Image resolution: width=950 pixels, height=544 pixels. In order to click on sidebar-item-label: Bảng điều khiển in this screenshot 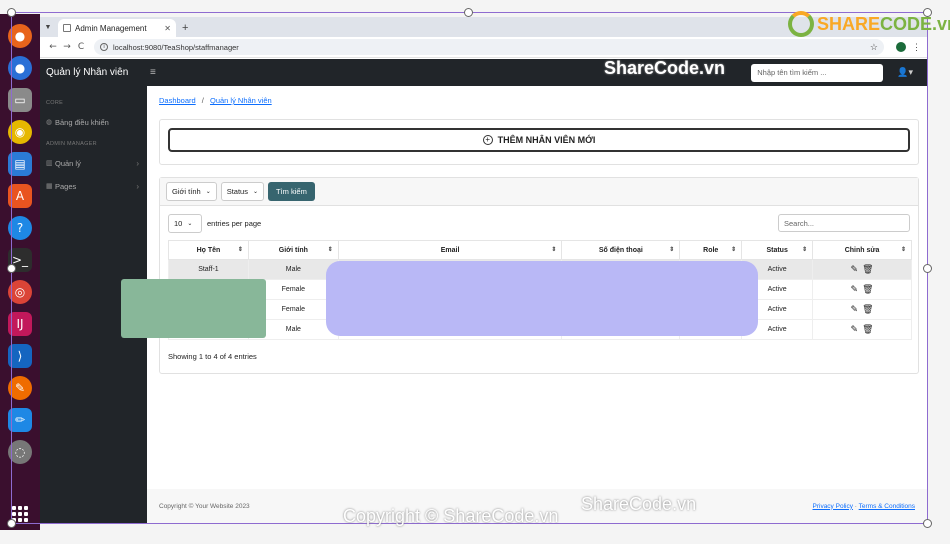, I will do `click(82, 122)`.